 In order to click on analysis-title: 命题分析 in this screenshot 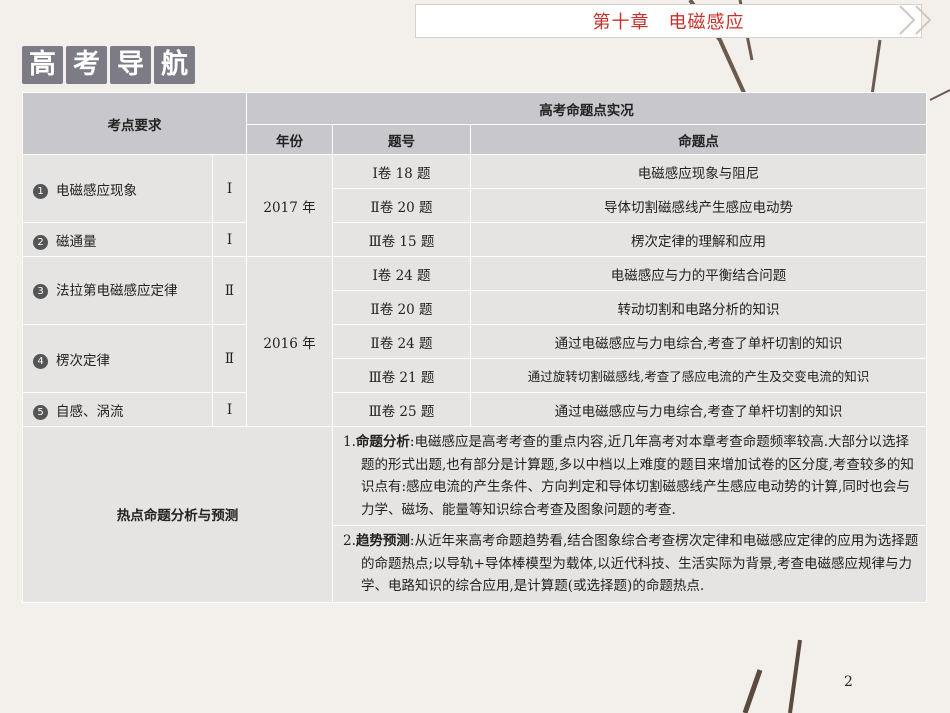, I will do `click(382, 442)`.